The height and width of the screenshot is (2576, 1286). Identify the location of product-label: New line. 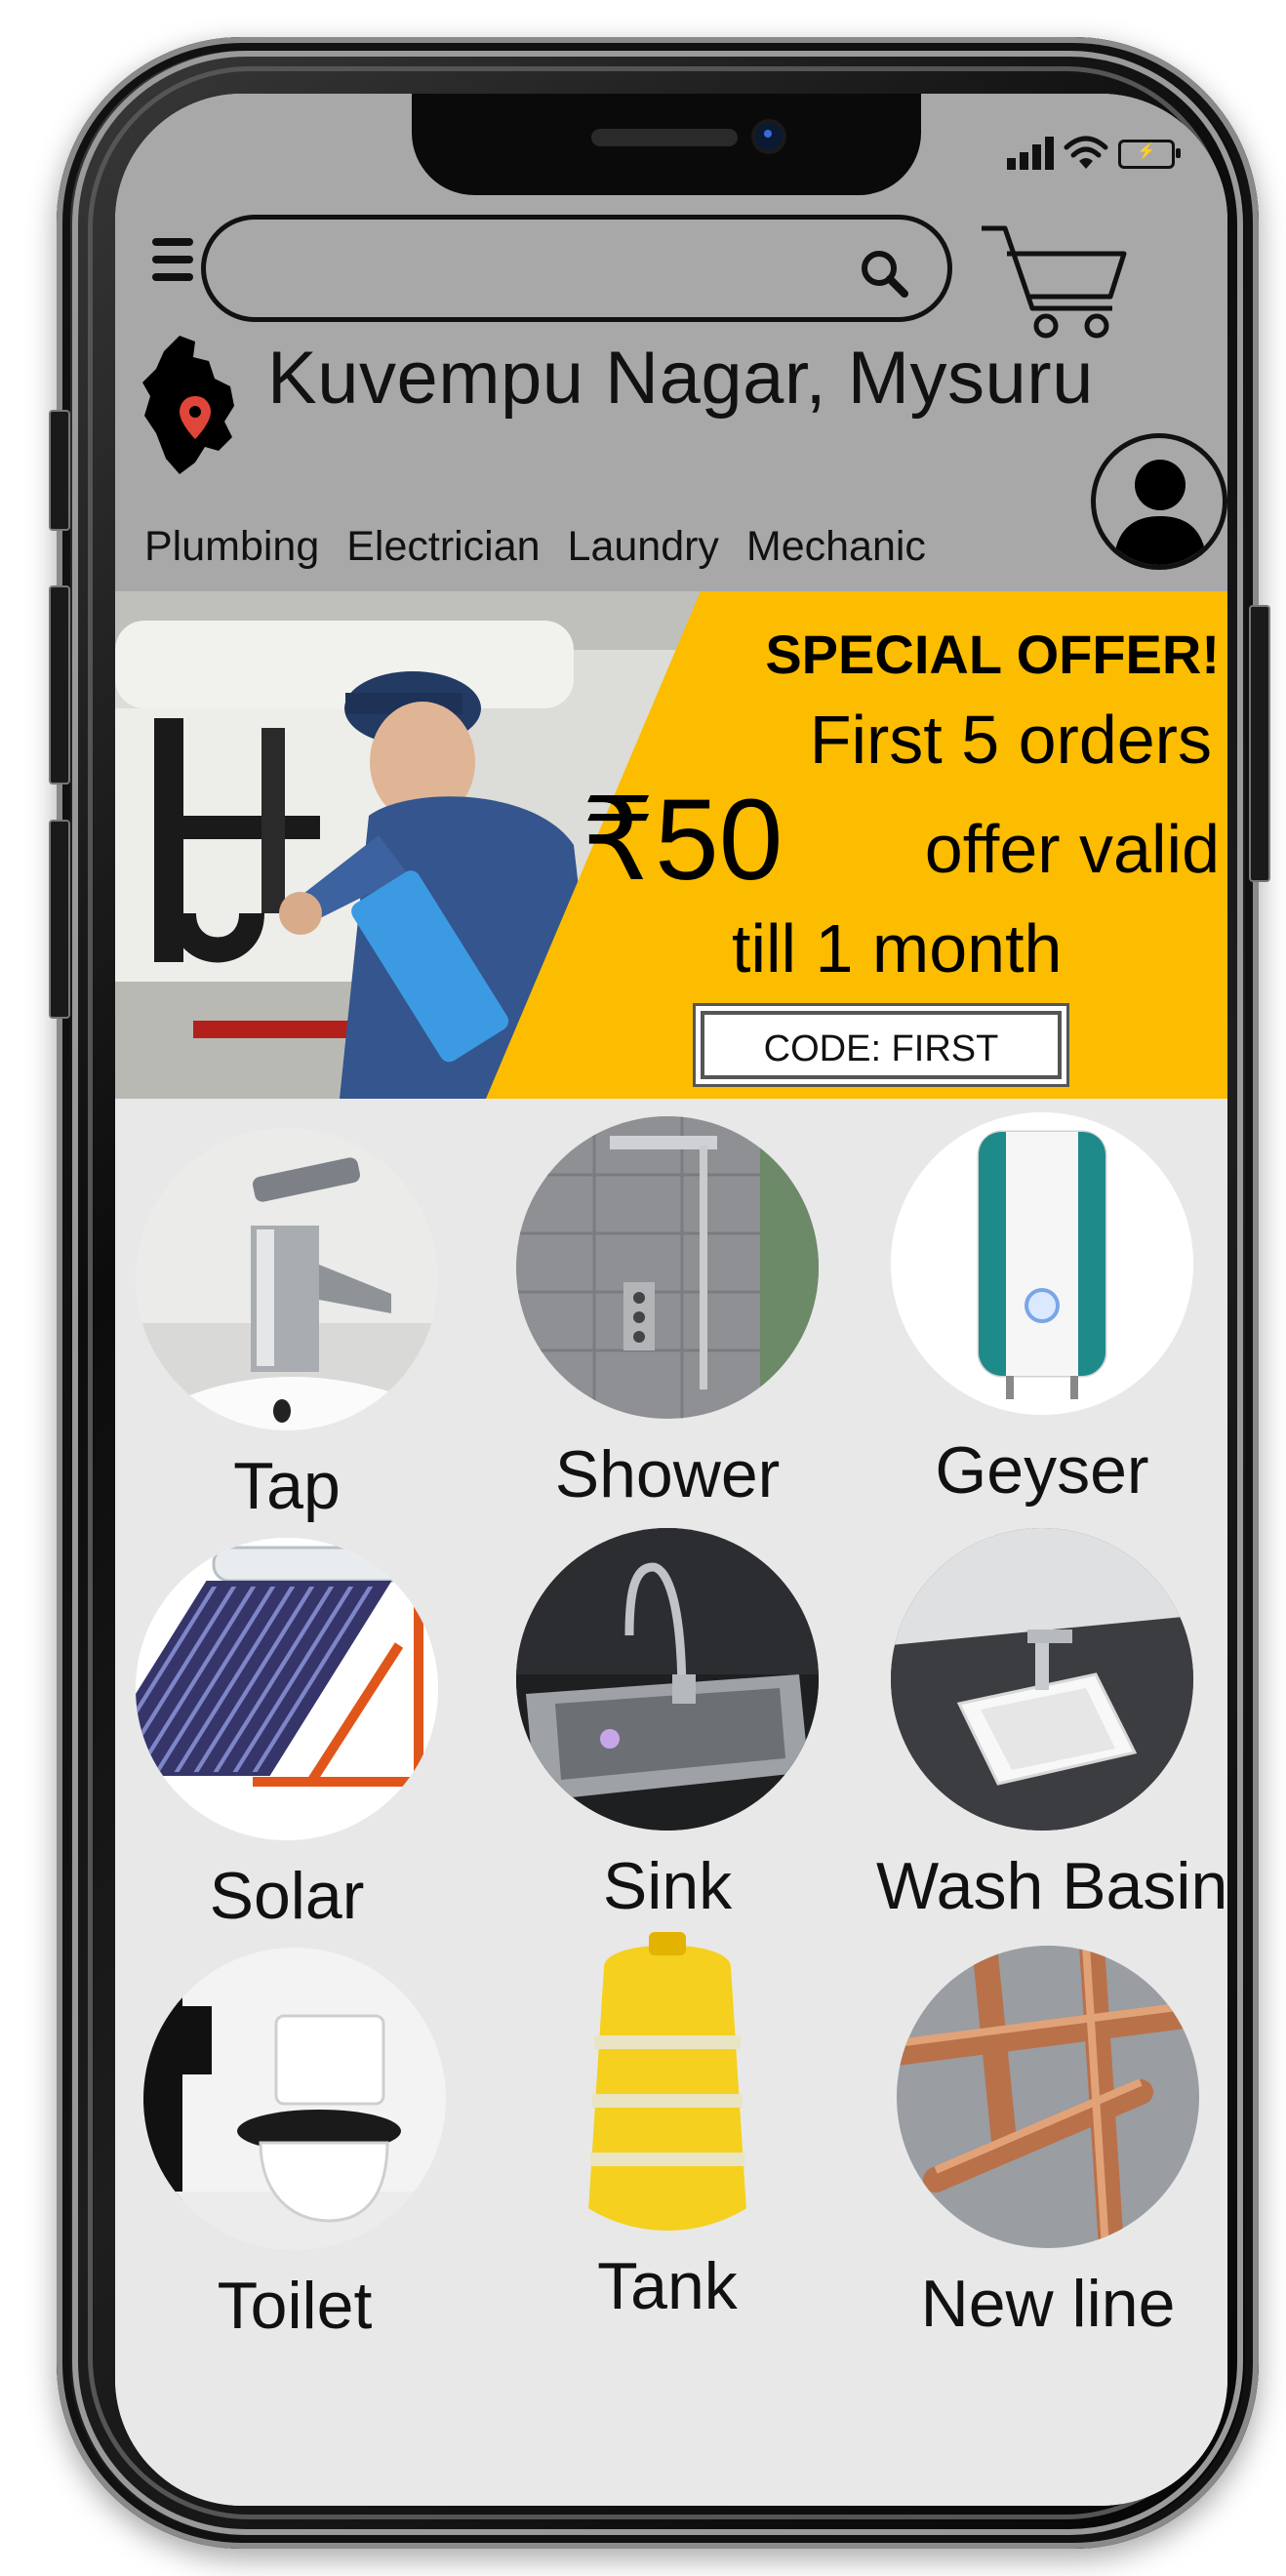
(1048, 2304).